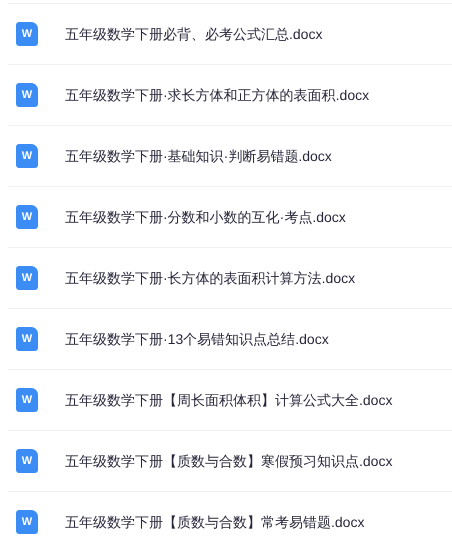  What do you see at coordinates (214, 522) in the screenshot?
I see `file-name: 五年级数学下册【质数与合数】常考易错题.docx` at bounding box center [214, 522].